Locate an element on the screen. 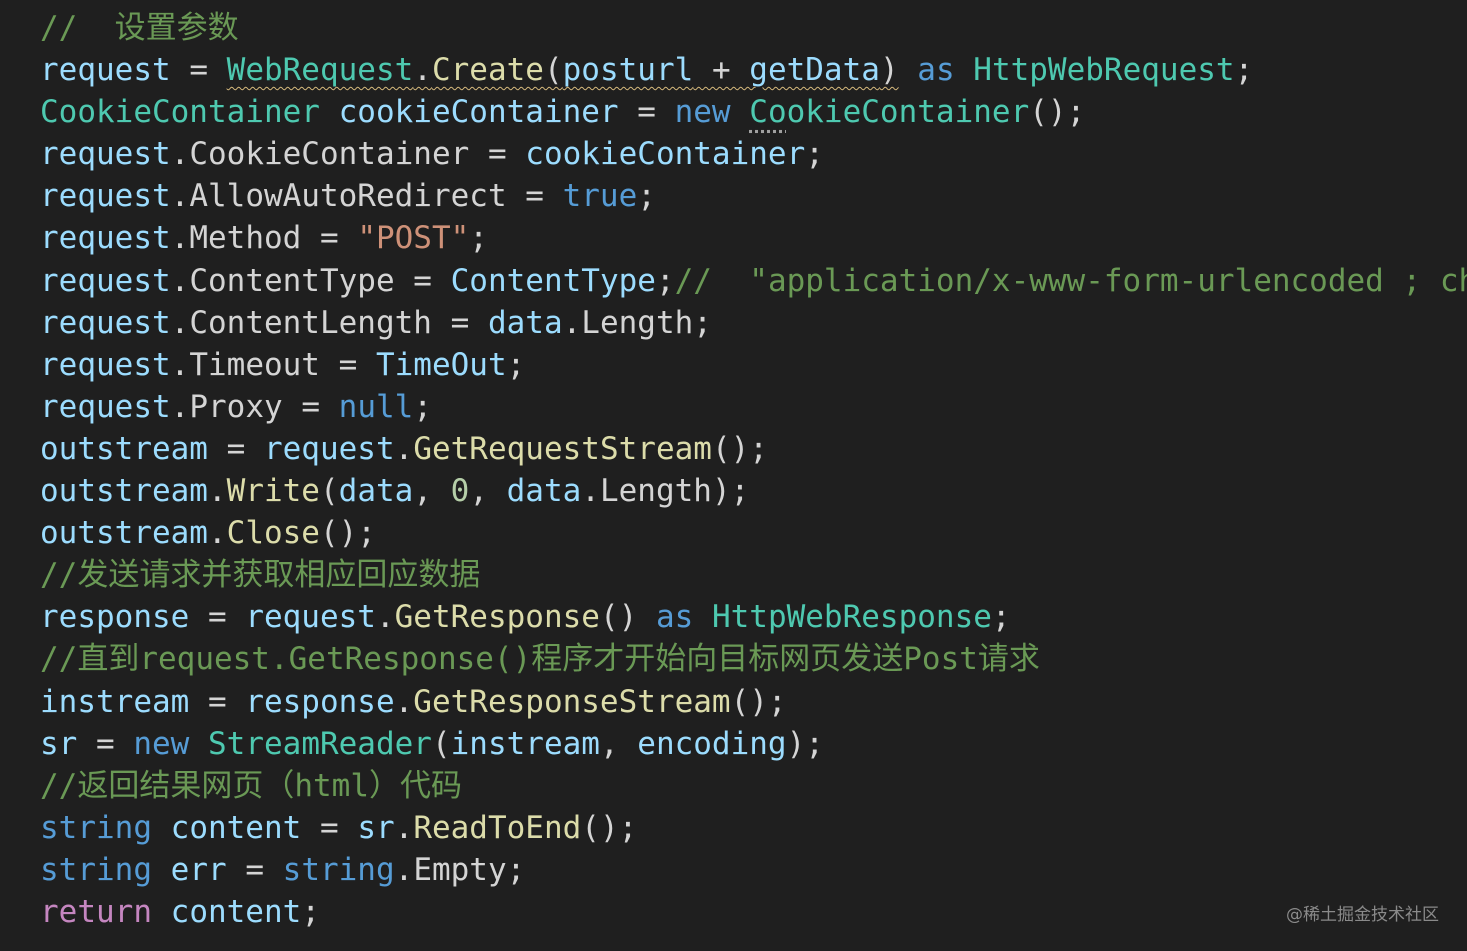 Image resolution: width=1467 pixels, height=951 pixels. code-token: Co is located at coordinates (768, 112).